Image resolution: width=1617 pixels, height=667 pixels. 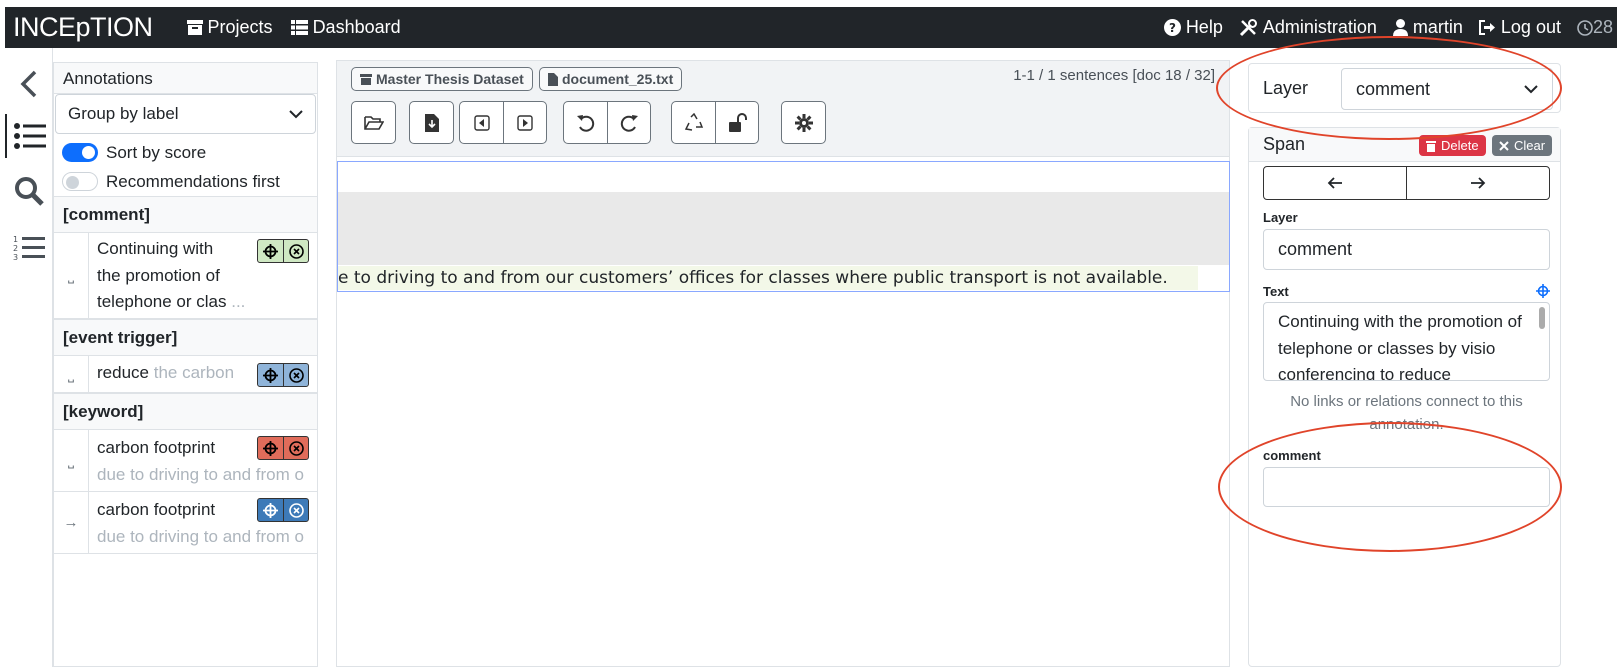 What do you see at coordinates (80, 152) in the screenshot?
I see `sort-by-score-switch` at bounding box center [80, 152].